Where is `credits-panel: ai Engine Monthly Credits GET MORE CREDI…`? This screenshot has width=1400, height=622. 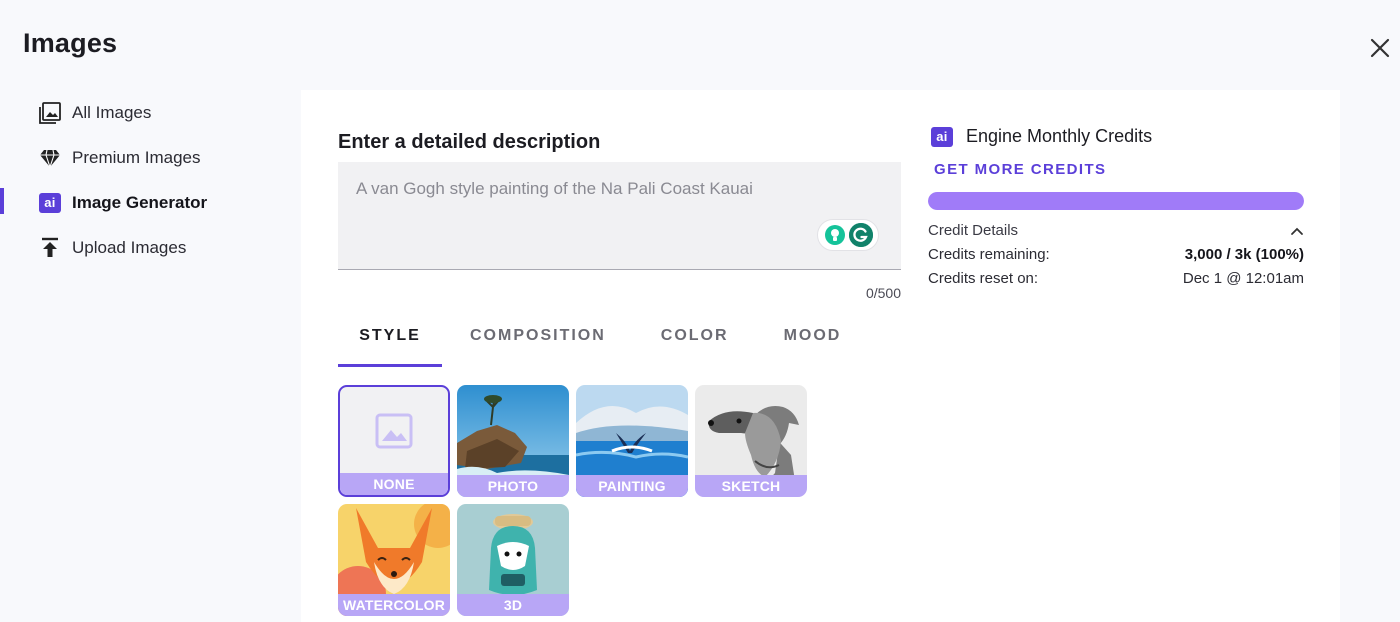 credits-panel: ai Engine Monthly Credits GET MORE CREDI… is located at coordinates (1116, 206).